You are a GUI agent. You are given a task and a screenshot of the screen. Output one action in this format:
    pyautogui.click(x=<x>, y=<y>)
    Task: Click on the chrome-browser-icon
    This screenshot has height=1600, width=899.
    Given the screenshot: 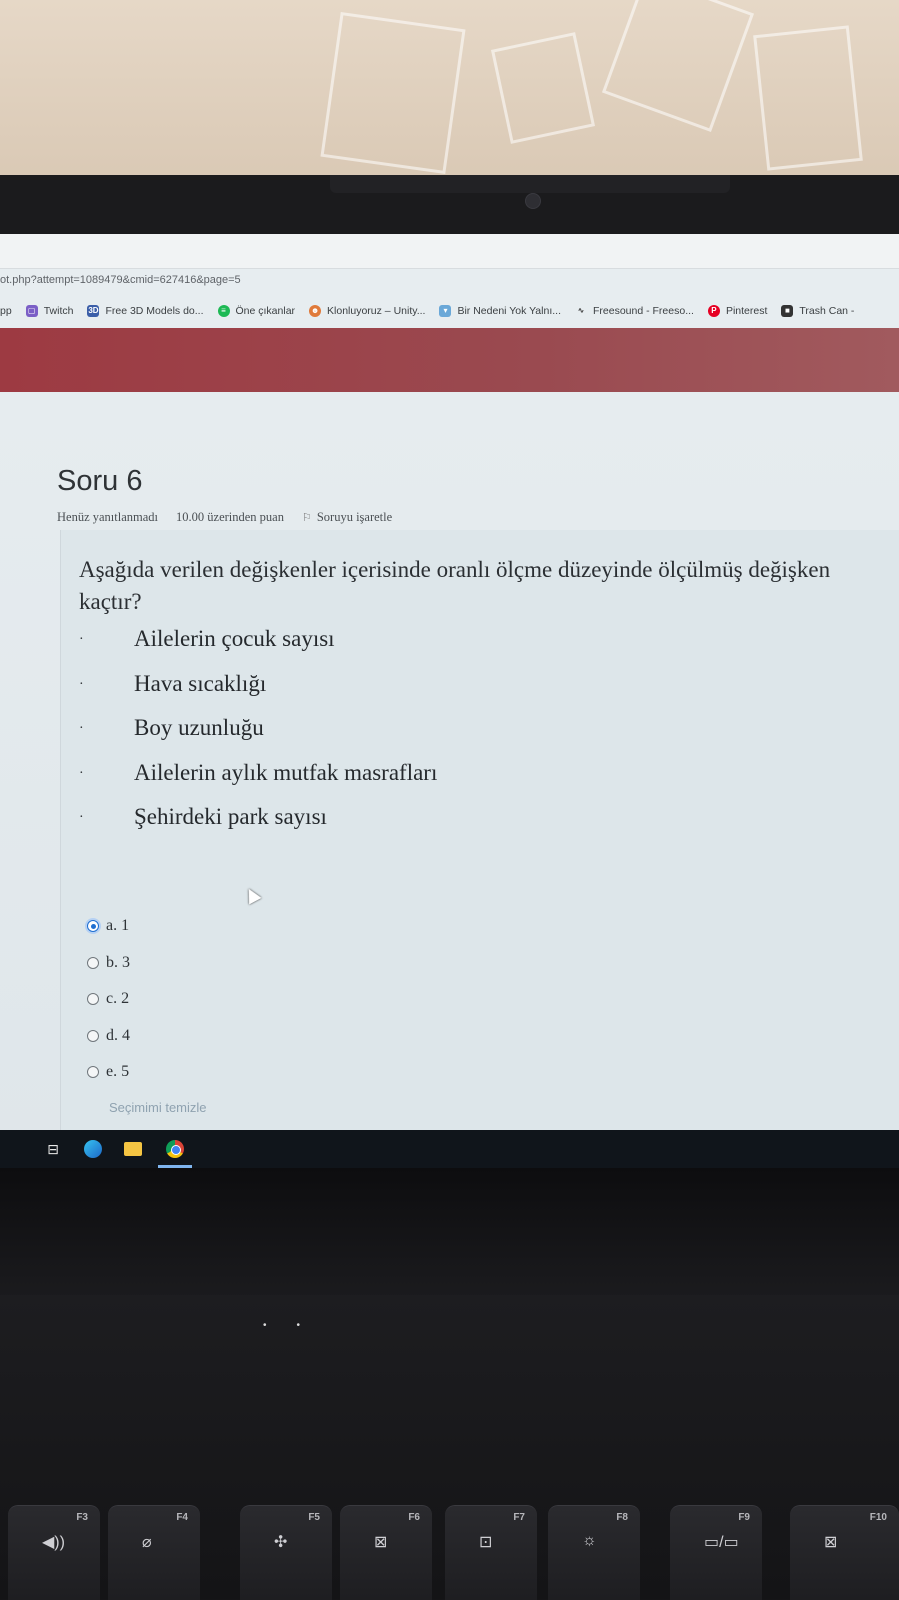 What is the action you would take?
    pyautogui.click(x=175, y=1149)
    